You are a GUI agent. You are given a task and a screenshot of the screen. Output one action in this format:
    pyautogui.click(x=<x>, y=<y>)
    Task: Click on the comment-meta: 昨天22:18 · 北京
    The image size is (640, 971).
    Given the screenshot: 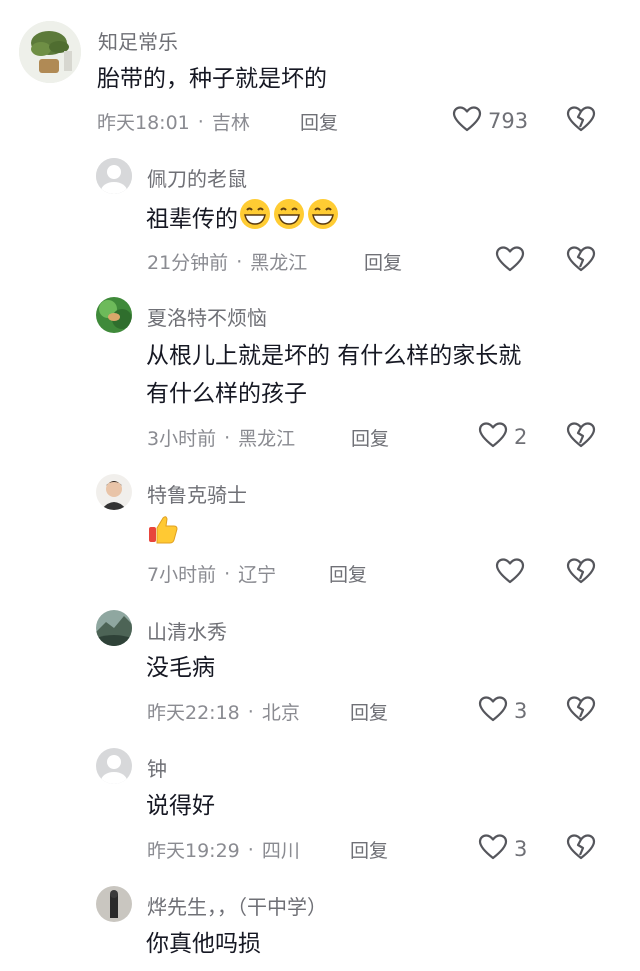 What is the action you would take?
    pyautogui.click(x=223, y=711)
    